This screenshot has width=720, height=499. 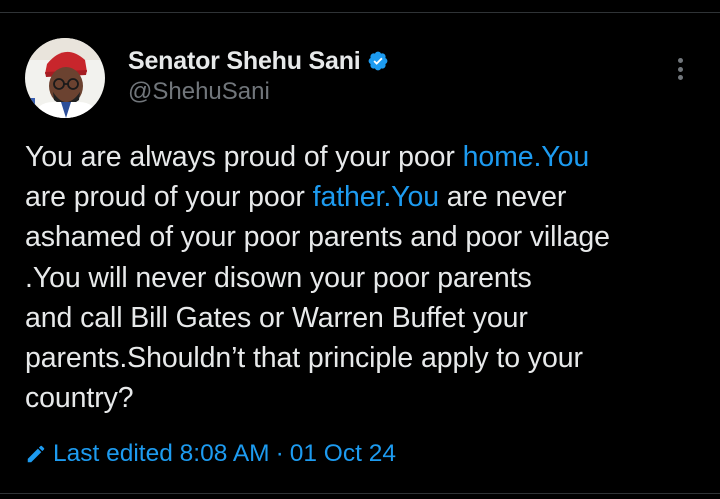 I want to click on last-edited-link: Last edited 8:08 AM · 01 Oct 24, so click(x=210, y=454).